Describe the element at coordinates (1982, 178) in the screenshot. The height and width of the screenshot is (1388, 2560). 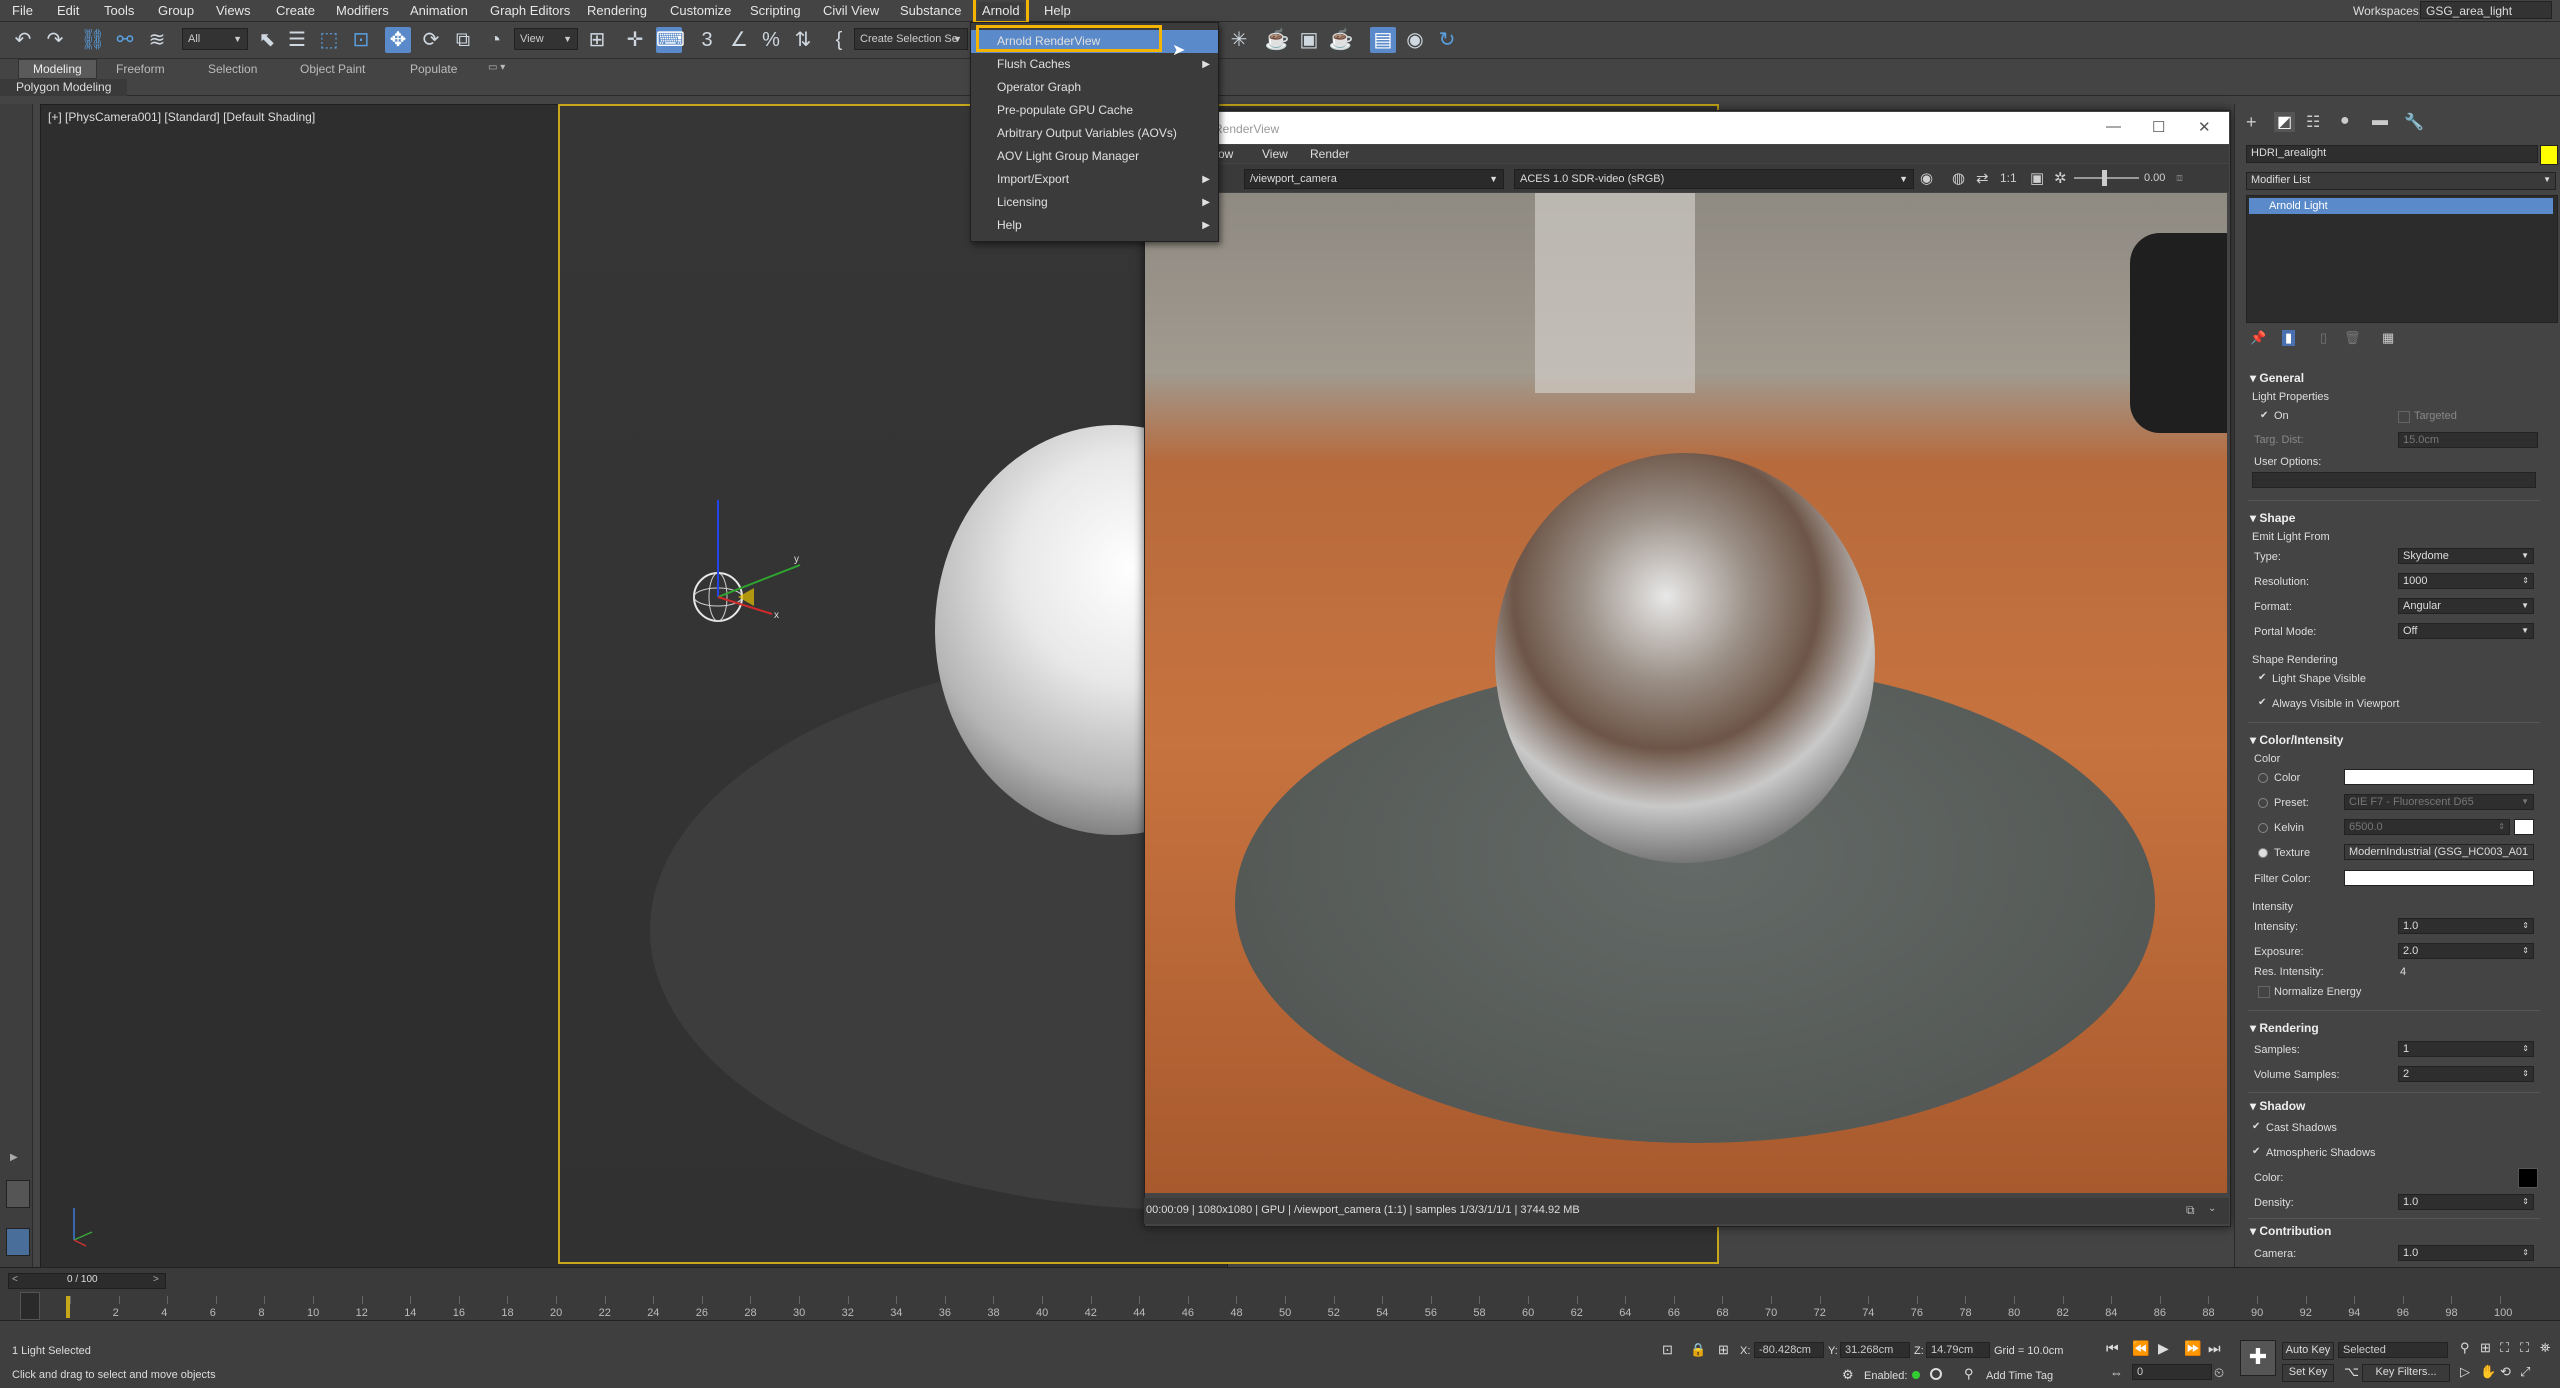
I see `refresh-icon: ⇄` at that location.